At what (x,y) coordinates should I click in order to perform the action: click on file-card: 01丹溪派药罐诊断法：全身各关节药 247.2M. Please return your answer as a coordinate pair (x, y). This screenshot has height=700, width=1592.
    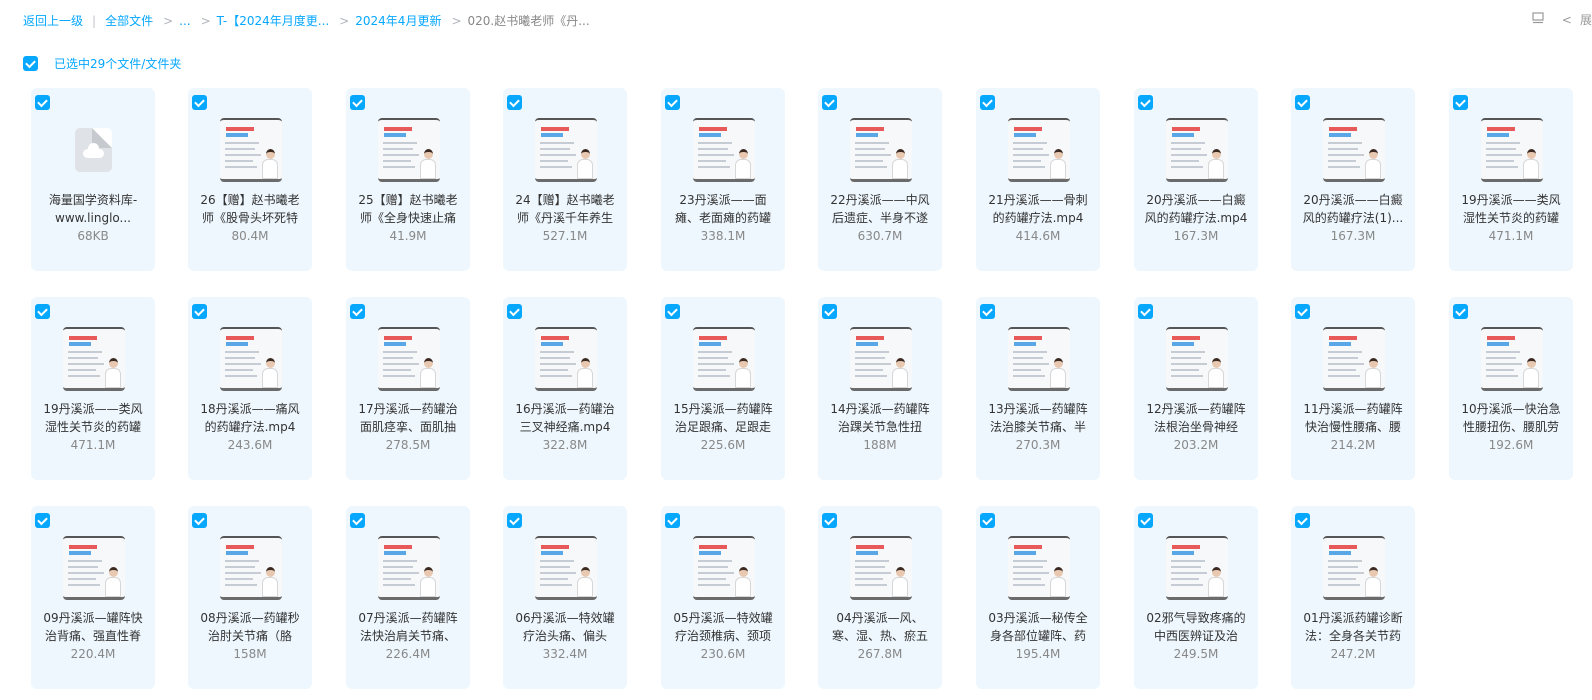
    Looking at the image, I should click on (1353, 597).